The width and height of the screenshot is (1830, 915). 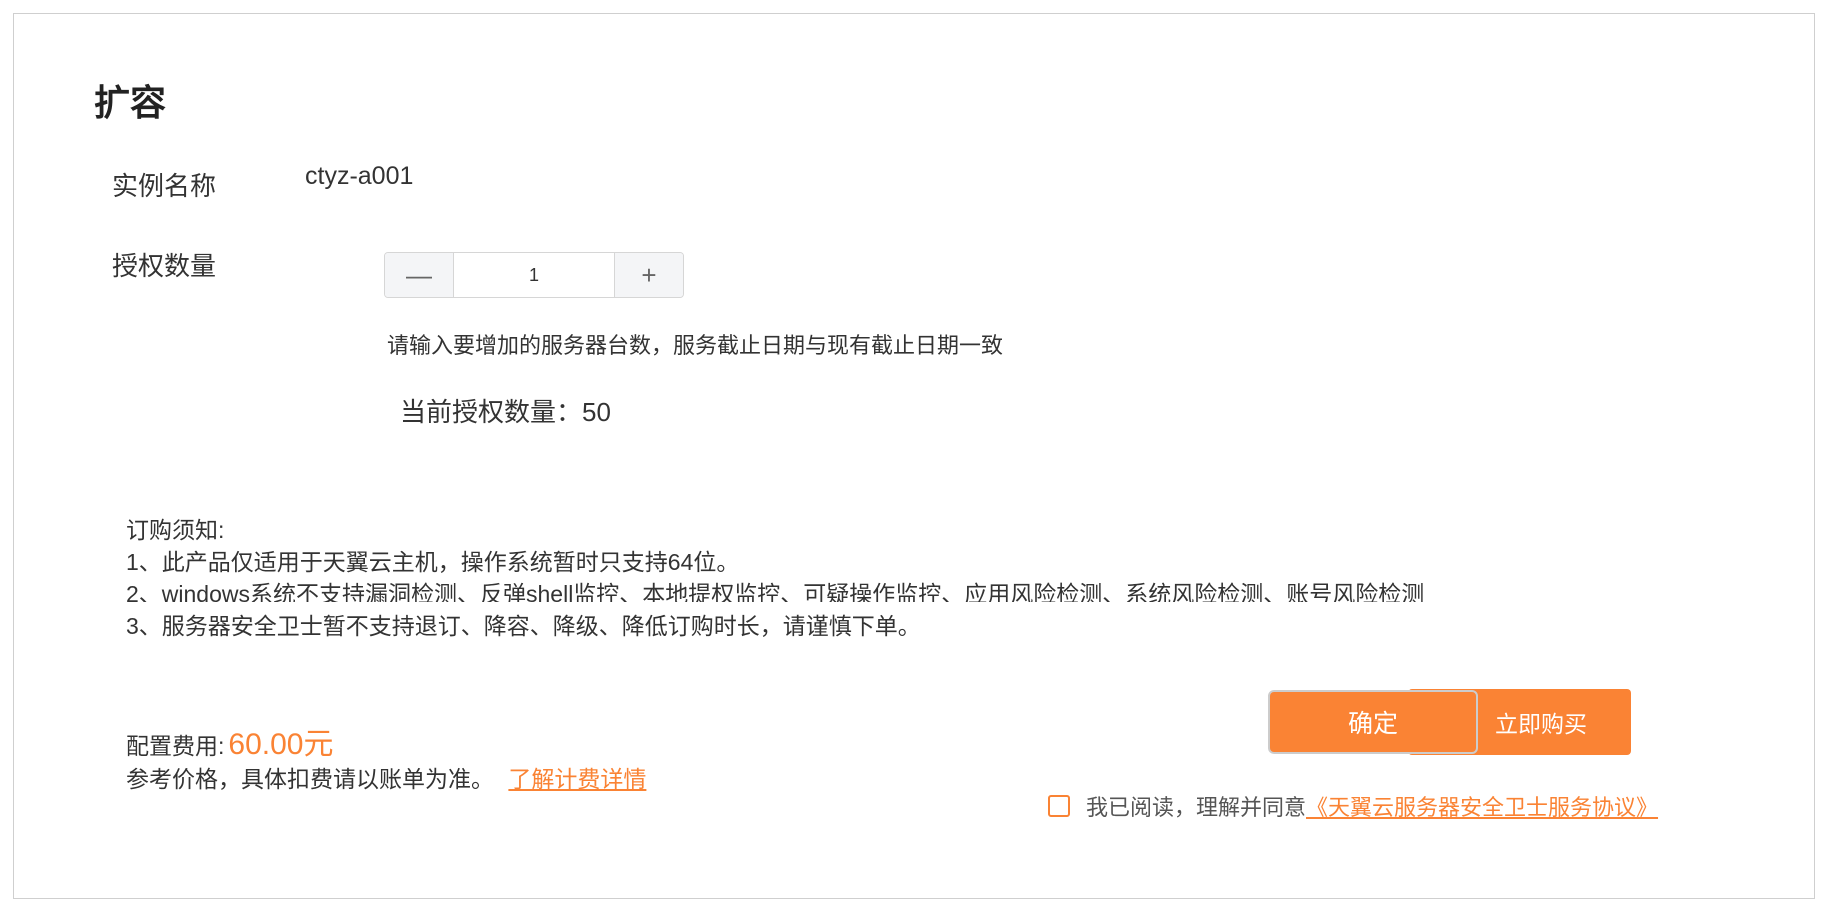 I want to click on quantity-input, so click(x=534, y=275).